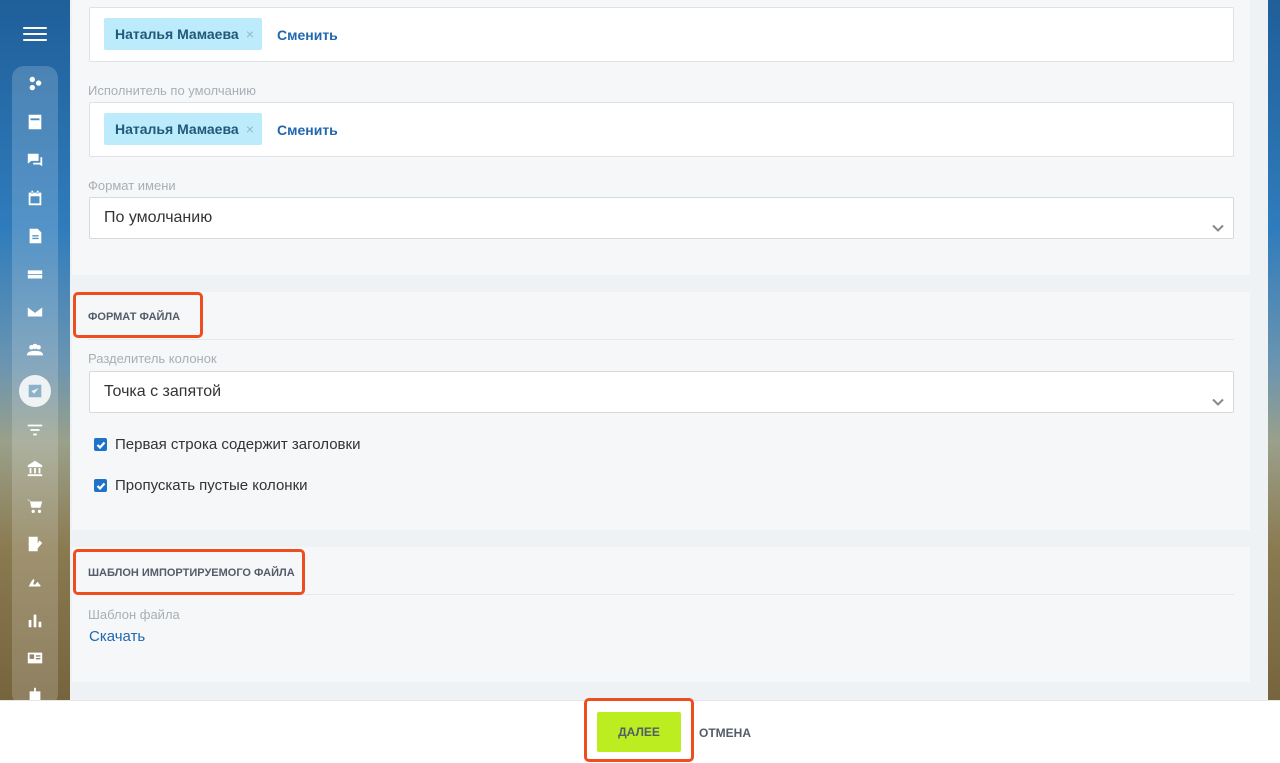 The image size is (1280, 763). I want to click on calendar-icon, so click(35, 198).